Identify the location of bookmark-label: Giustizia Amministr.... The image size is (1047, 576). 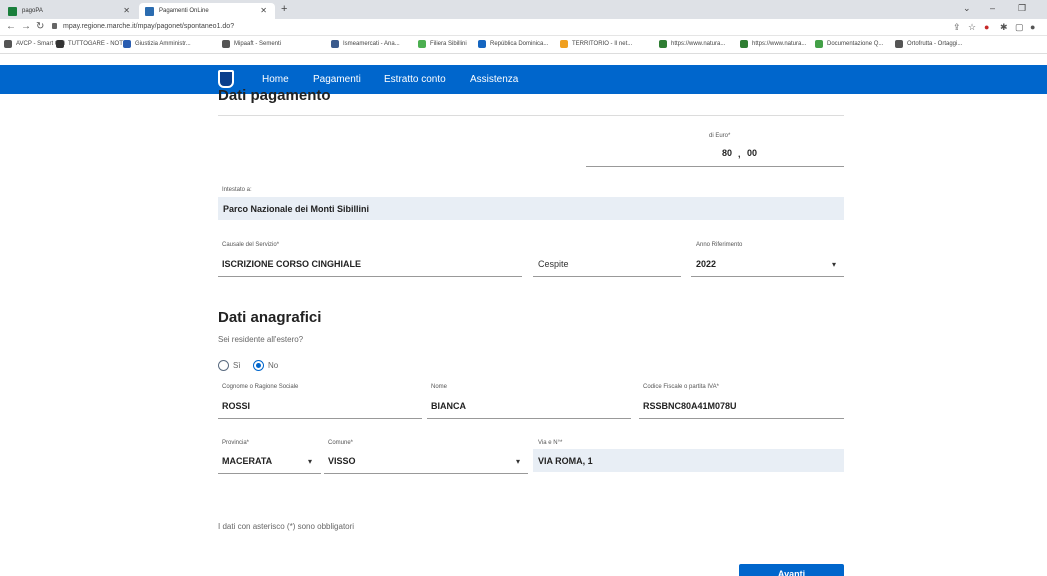
(163, 44).